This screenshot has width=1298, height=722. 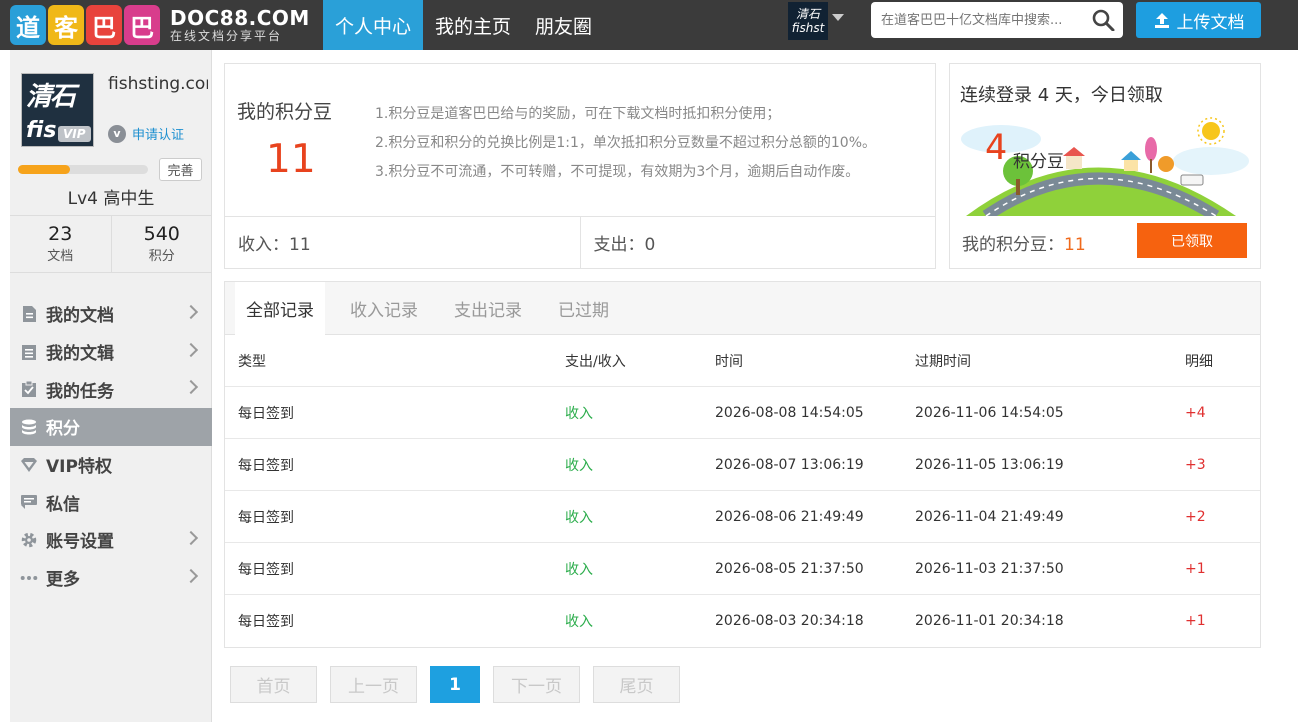 I want to click on col-detail: 明细, so click(x=1199, y=362).